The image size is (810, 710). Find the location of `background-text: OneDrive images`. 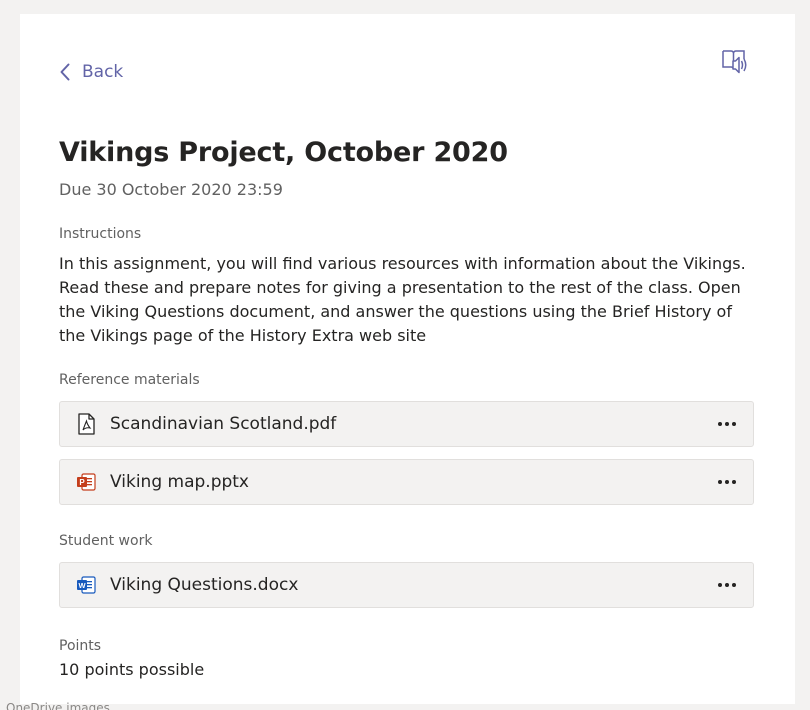

background-text: OneDrive images is located at coordinates (58, 705).